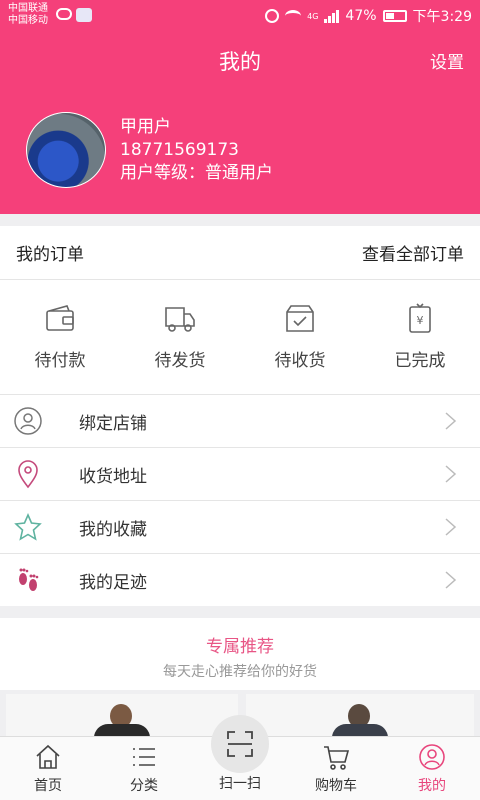  Describe the element at coordinates (420, 337) in the screenshot. I see `order-status-completed: ¥ 已完成` at that location.